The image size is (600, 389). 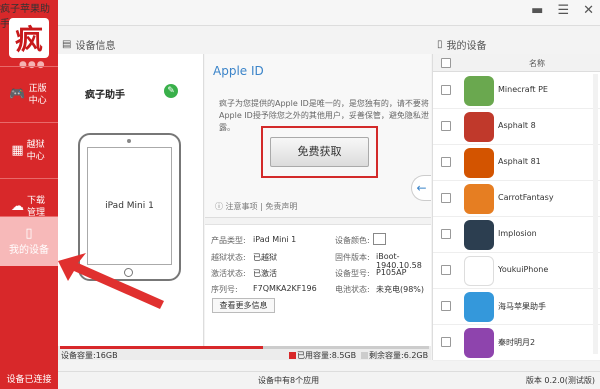 What do you see at coordinates (300, 13) in the screenshot?
I see `title-bar: ▬ ☰ ✕` at bounding box center [300, 13].